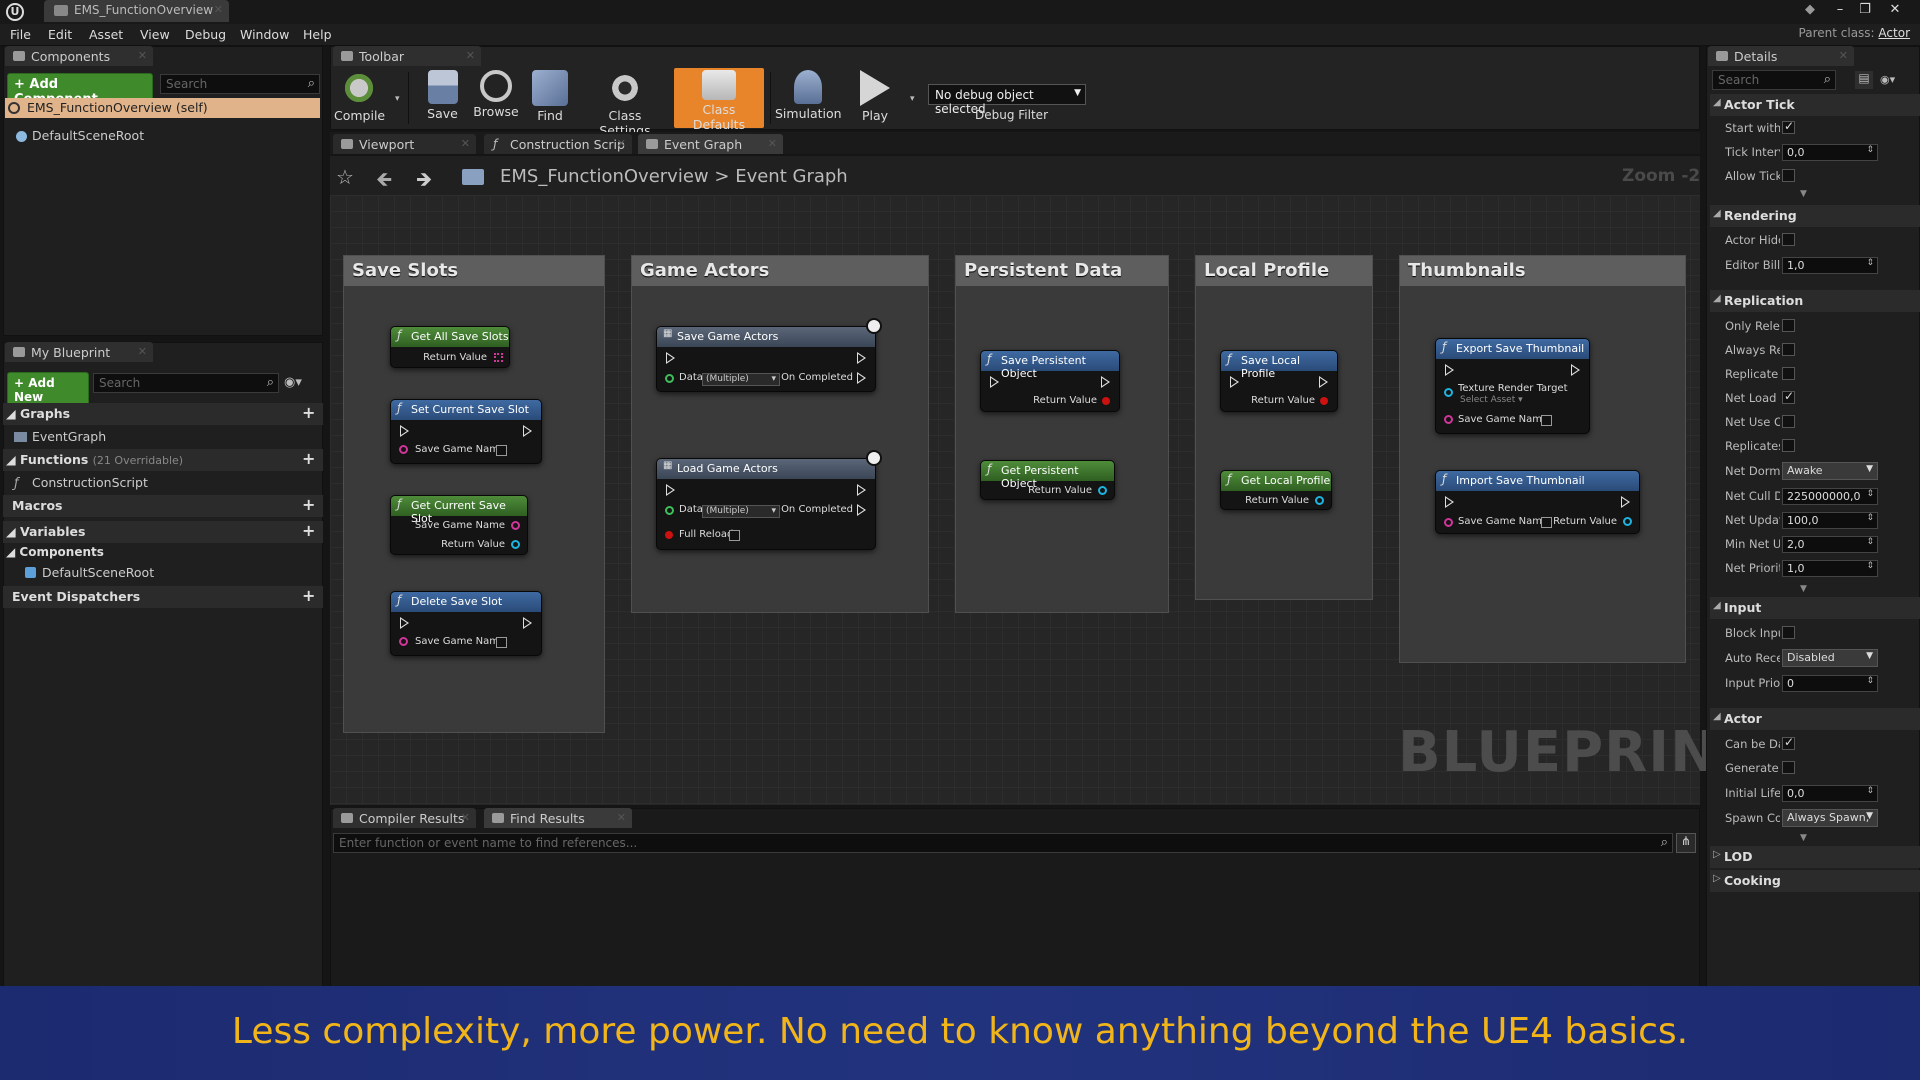 The width and height of the screenshot is (1920, 1080). I want to click on compile-button: Compile, so click(359, 99).